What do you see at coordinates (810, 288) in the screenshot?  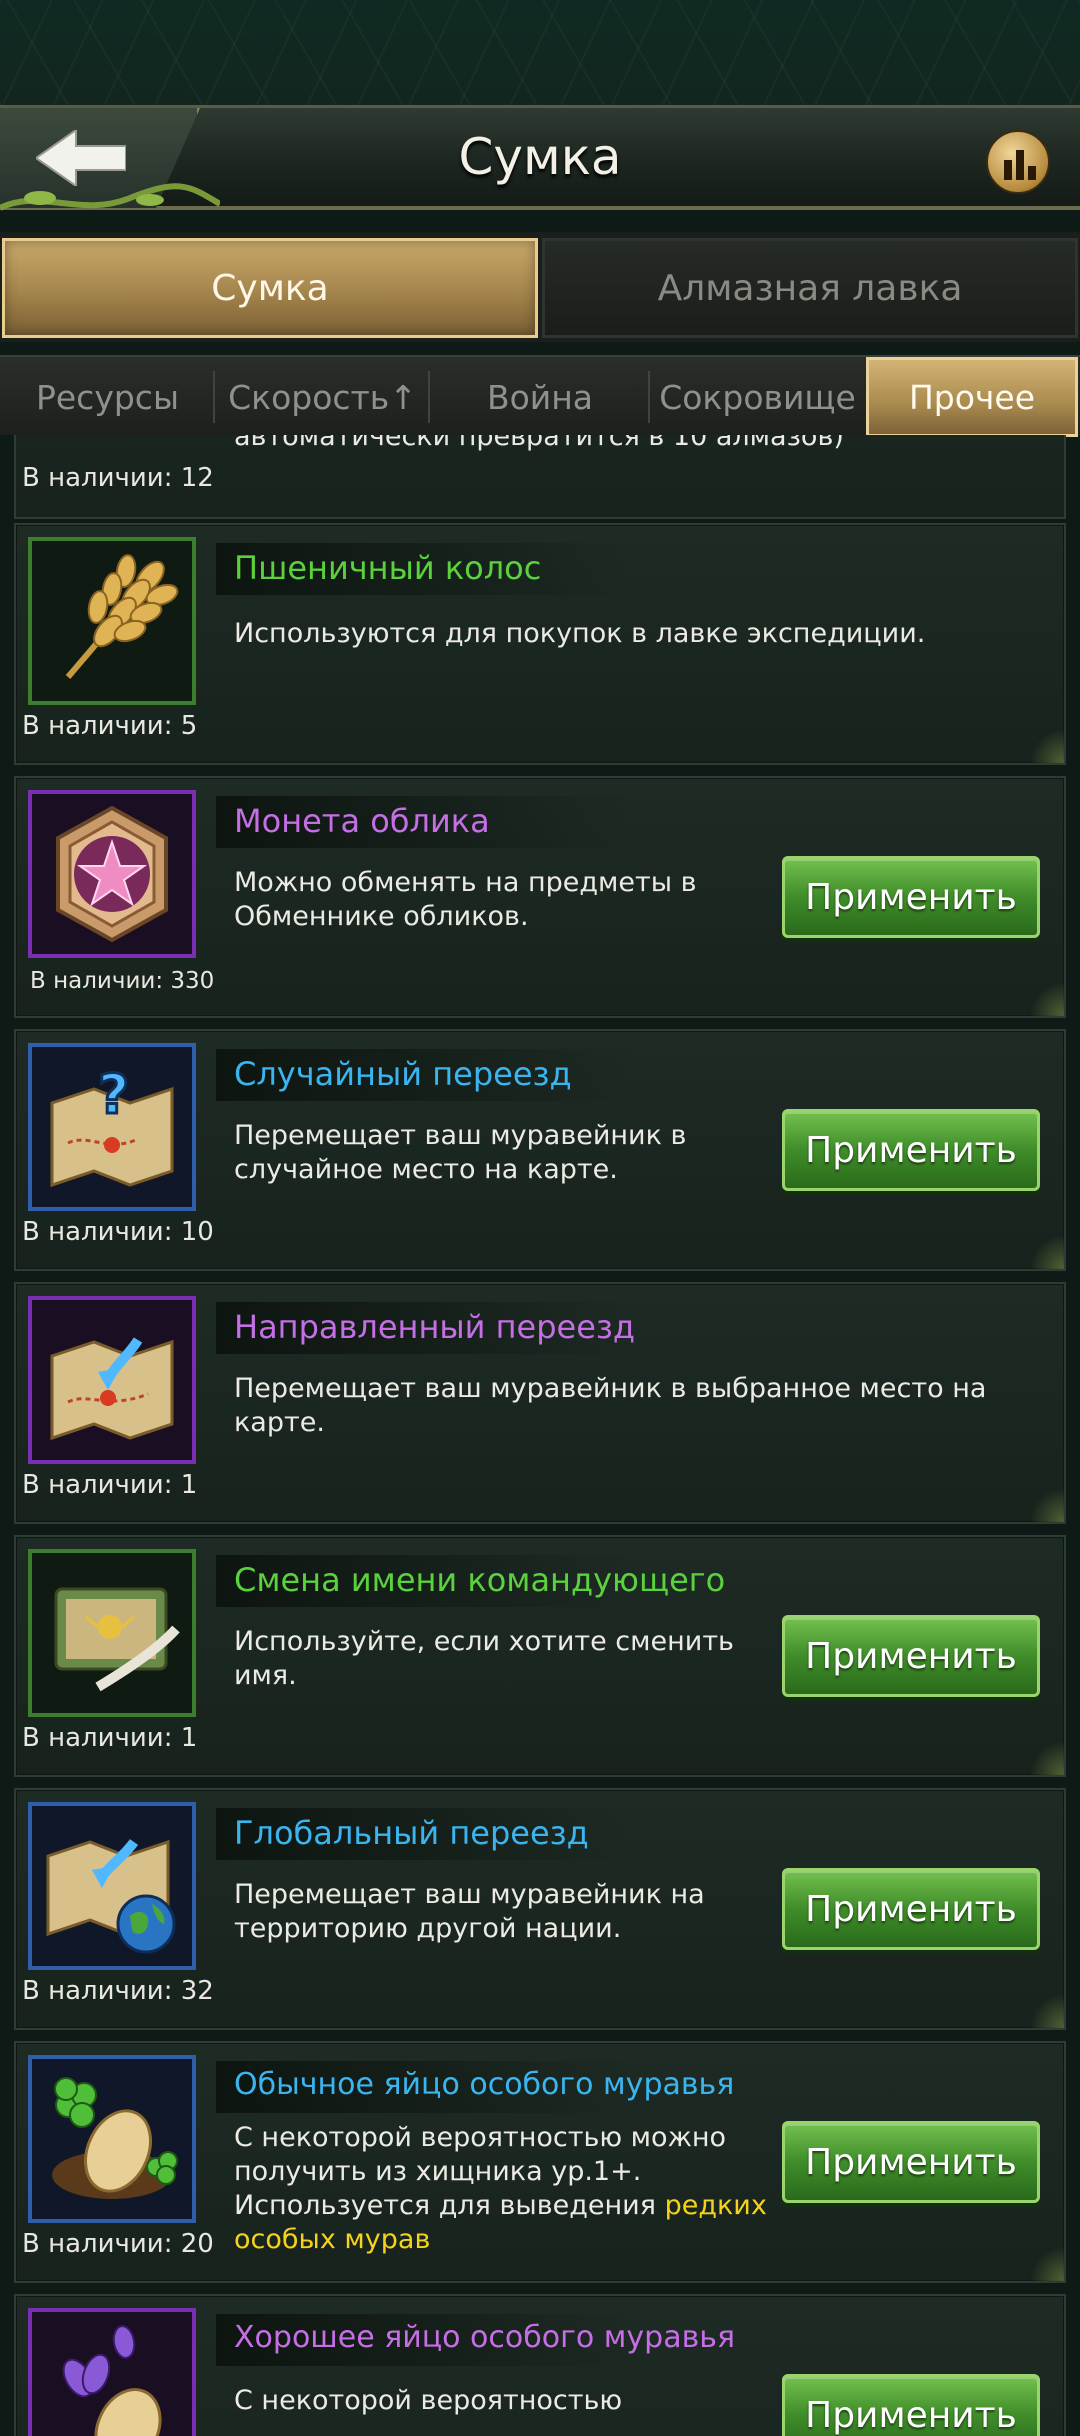 I see `tab-diamond-shop: Алмазная лавка` at bounding box center [810, 288].